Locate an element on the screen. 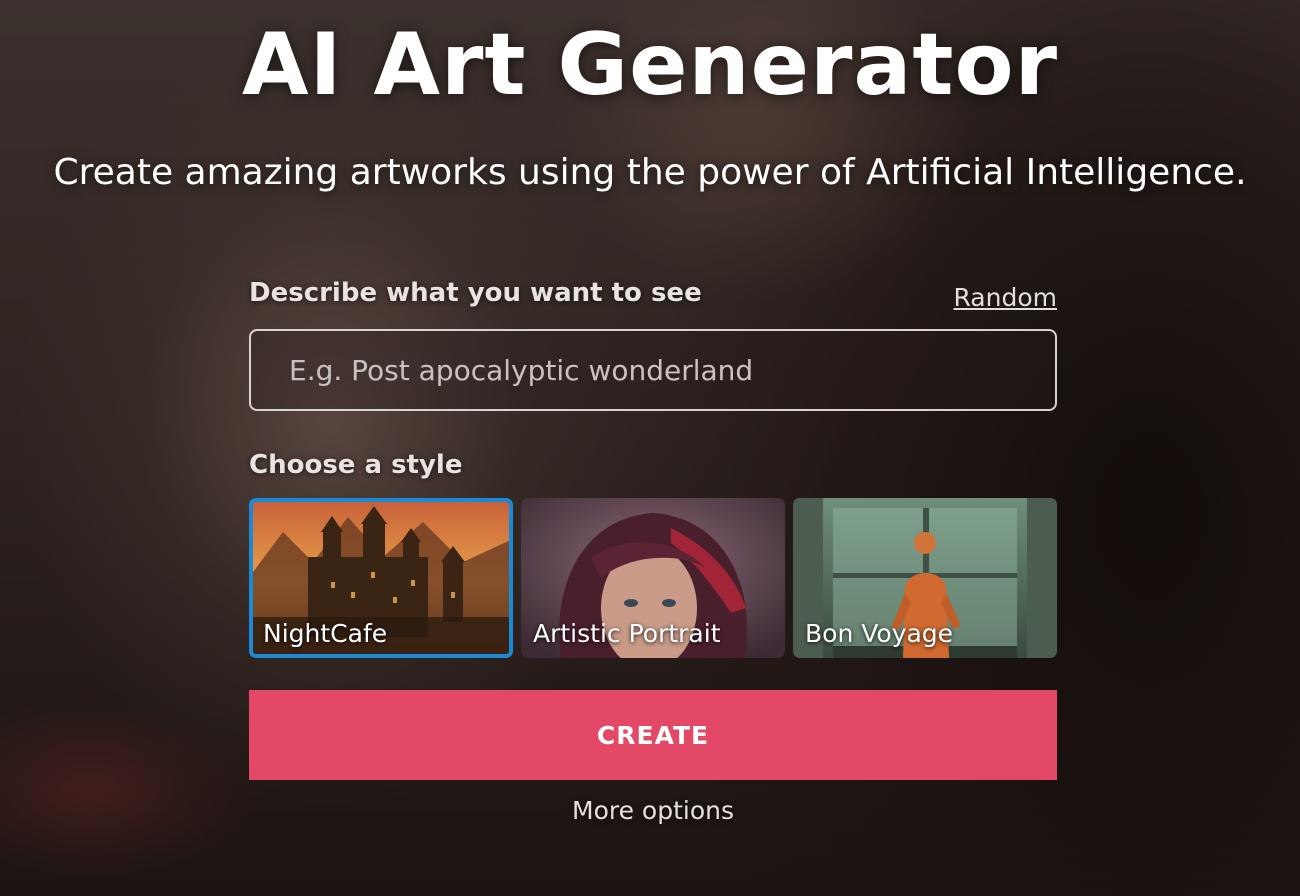 The image size is (1300, 896). style-picker: NightCafe Artistic Portrait Bon Voyage is located at coordinates (653, 578).